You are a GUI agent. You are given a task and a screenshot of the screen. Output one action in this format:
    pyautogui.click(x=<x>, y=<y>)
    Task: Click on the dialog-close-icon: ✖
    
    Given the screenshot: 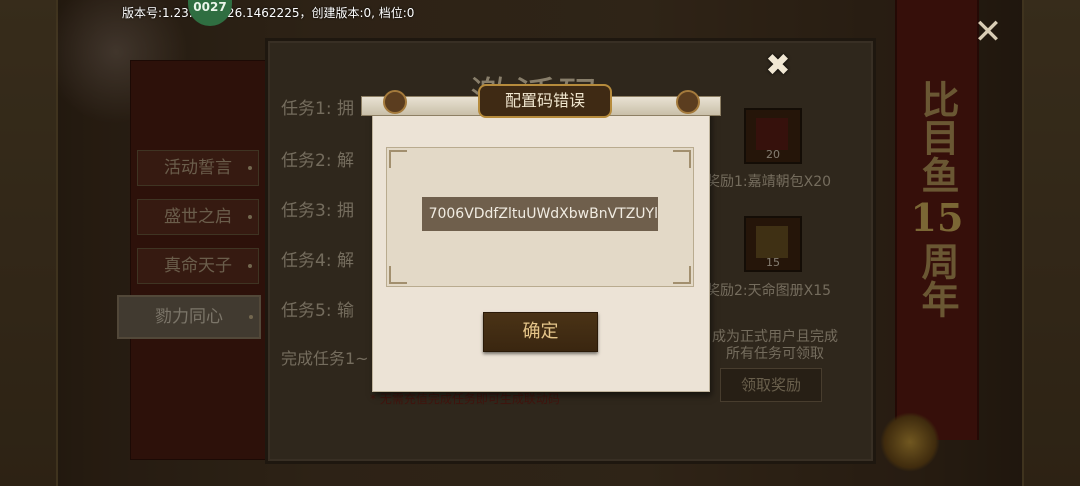 What is the action you would take?
    pyautogui.click(x=778, y=66)
    